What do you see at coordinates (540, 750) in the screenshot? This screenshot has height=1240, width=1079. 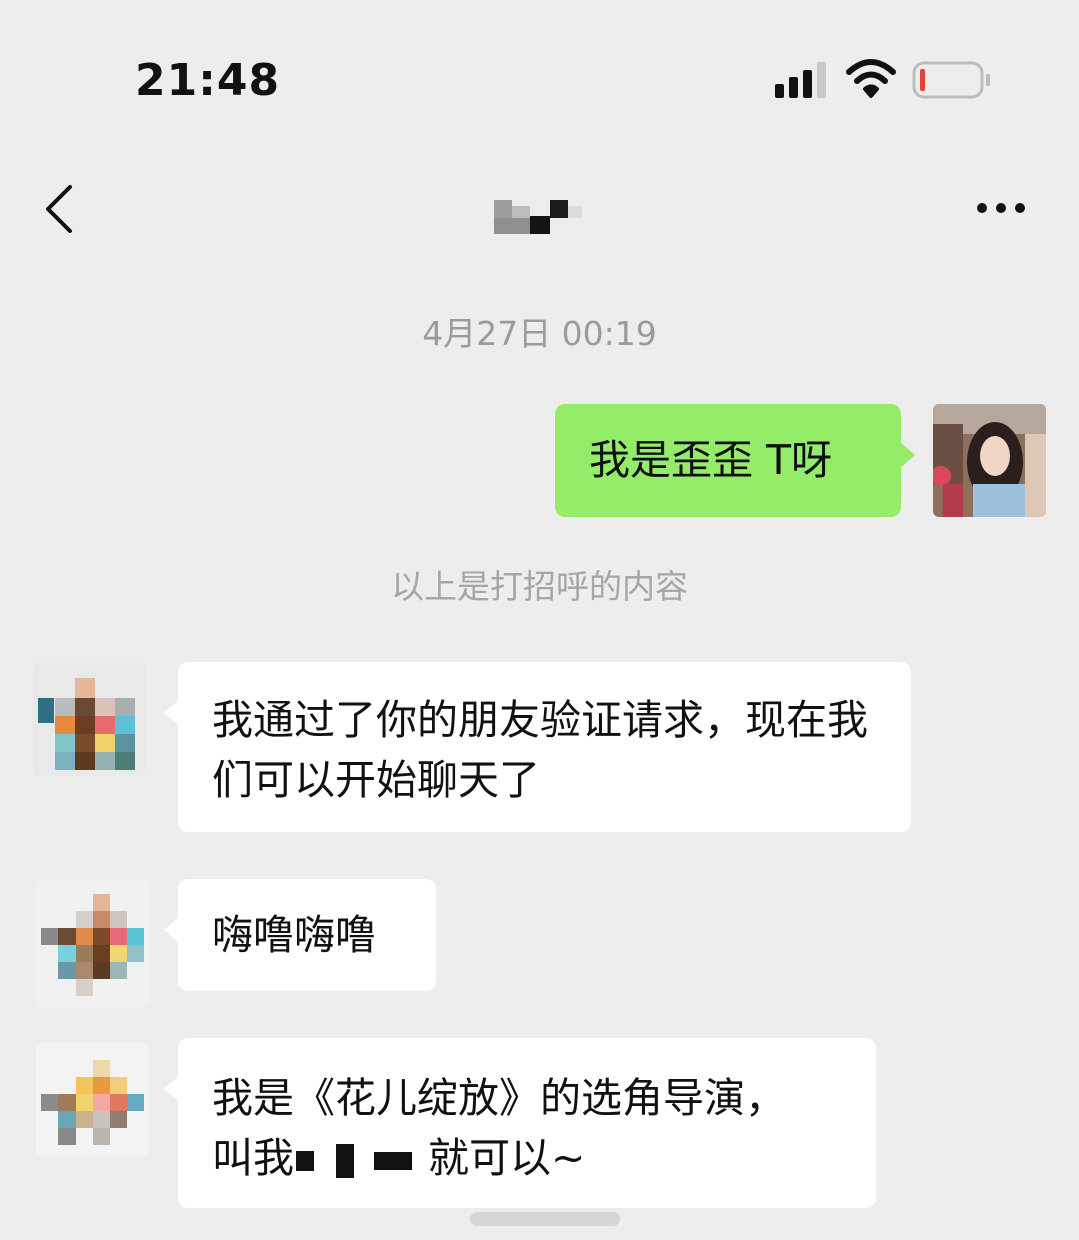 I see `received-message-text: 我通过了你的朋友验证请求，现在我们可以开始聊天了` at bounding box center [540, 750].